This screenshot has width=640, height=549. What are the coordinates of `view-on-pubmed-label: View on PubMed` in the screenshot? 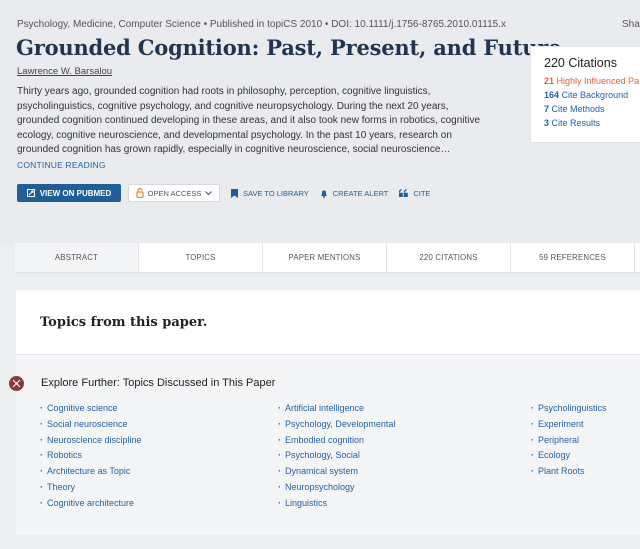 It's located at (75, 193).